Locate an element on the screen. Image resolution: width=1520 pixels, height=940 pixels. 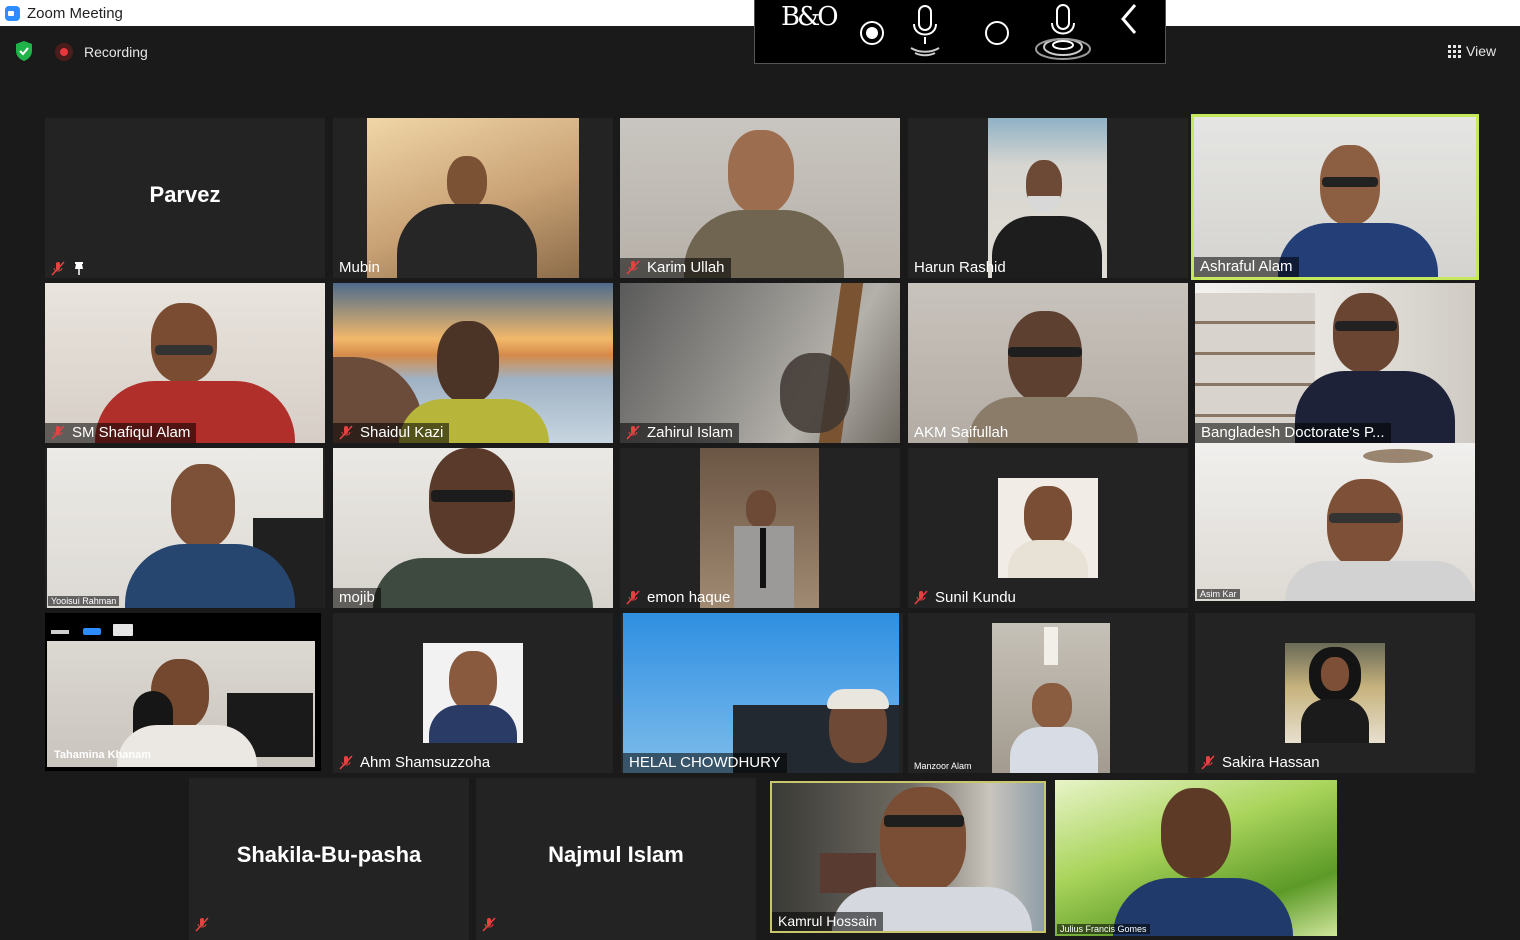
participant-tile: Sunil Kundu is located at coordinates (1048, 528).